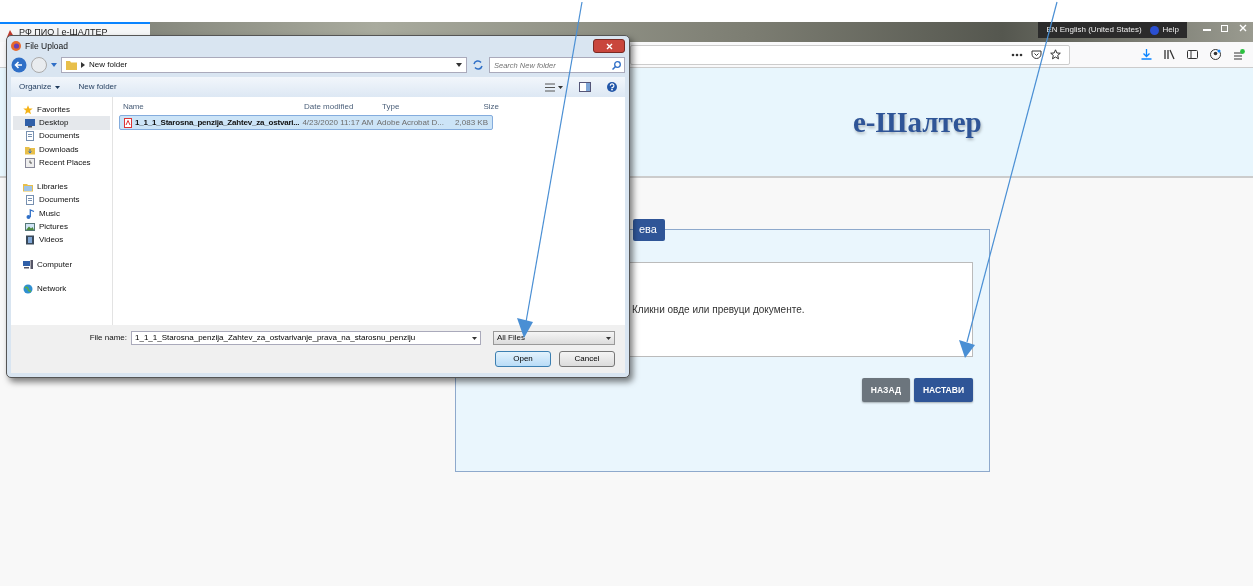 The image size is (1253, 586). Describe the element at coordinates (585, 87) in the screenshot. I see `preview-pane-icon` at that location.